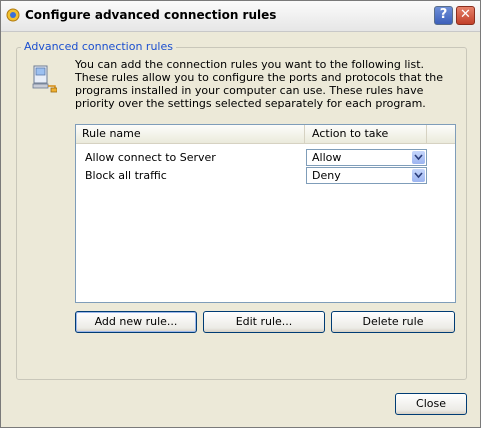 The width and height of the screenshot is (481, 428). I want to click on table-row: Allow connect to Server Allow, so click(265, 157).